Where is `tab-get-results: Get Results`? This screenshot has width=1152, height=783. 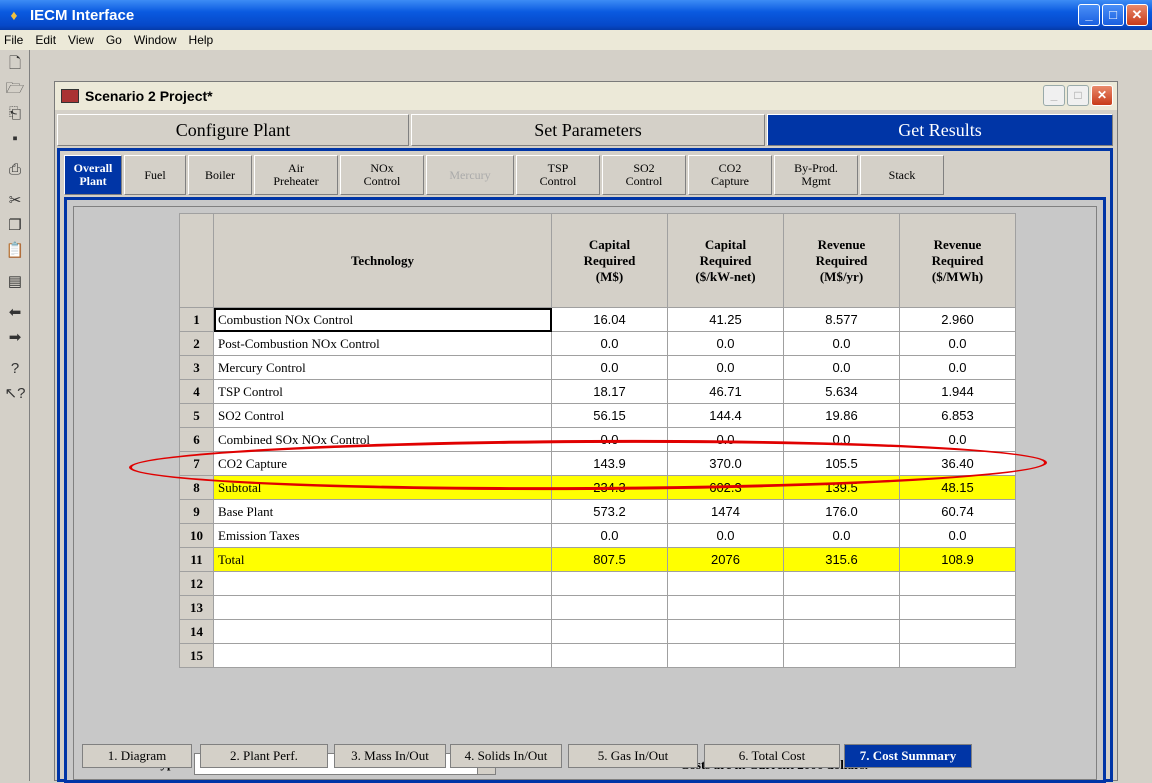 tab-get-results: Get Results is located at coordinates (940, 130).